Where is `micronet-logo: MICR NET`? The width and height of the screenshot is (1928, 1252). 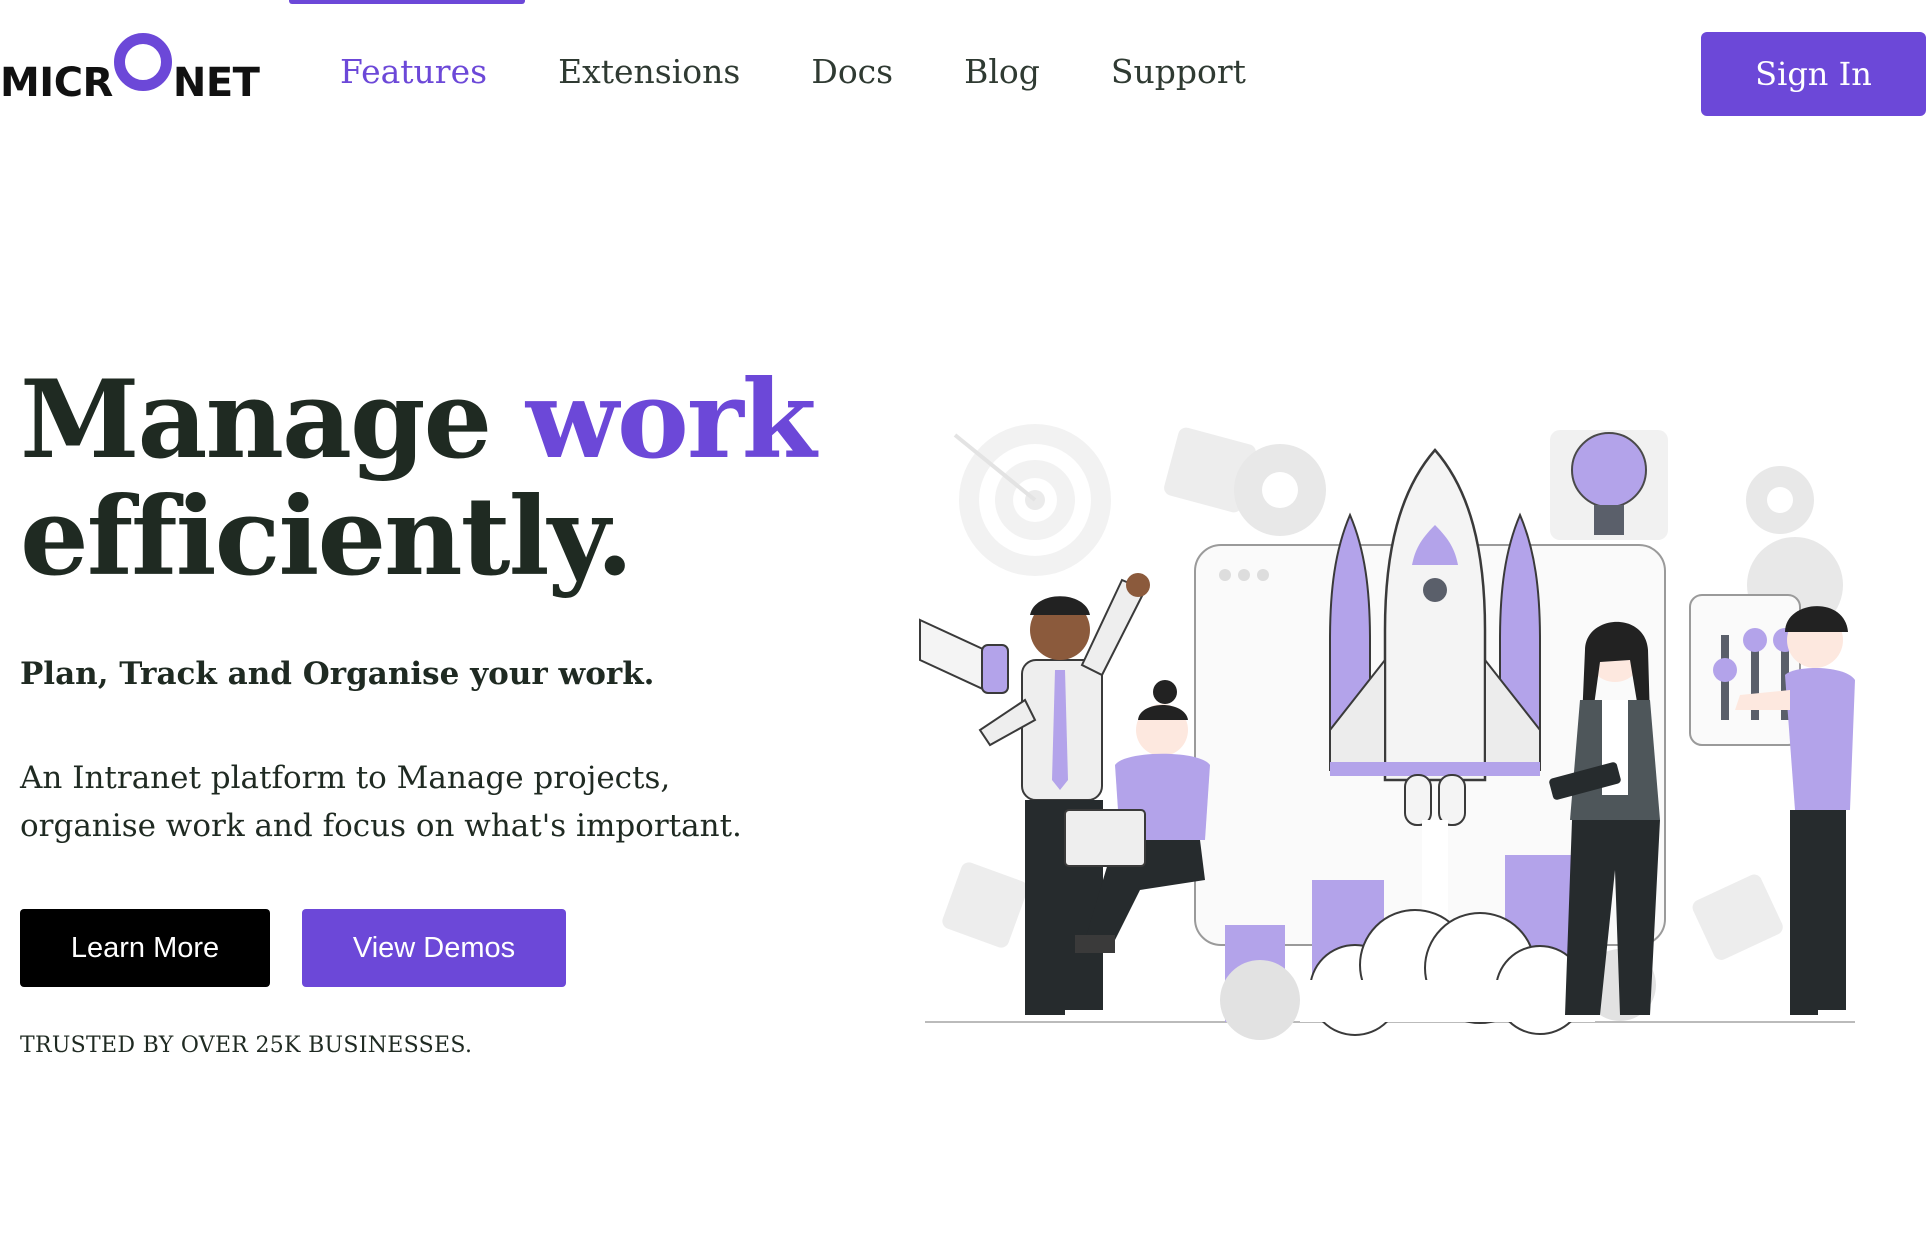
micronet-logo: MICR NET is located at coordinates (130, 69).